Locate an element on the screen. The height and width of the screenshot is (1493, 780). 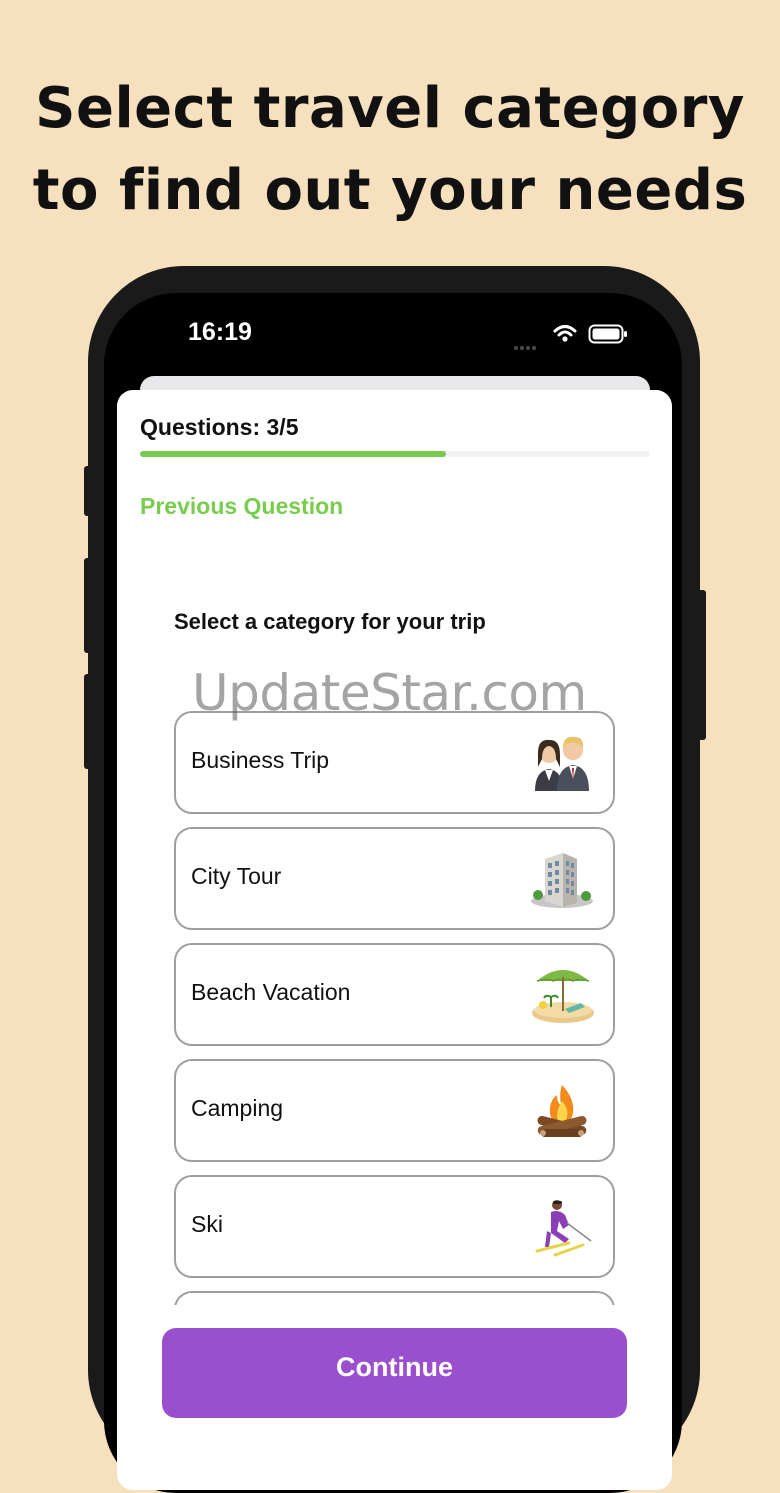
headline-line-1: Select travel category is located at coordinates (390, 108).